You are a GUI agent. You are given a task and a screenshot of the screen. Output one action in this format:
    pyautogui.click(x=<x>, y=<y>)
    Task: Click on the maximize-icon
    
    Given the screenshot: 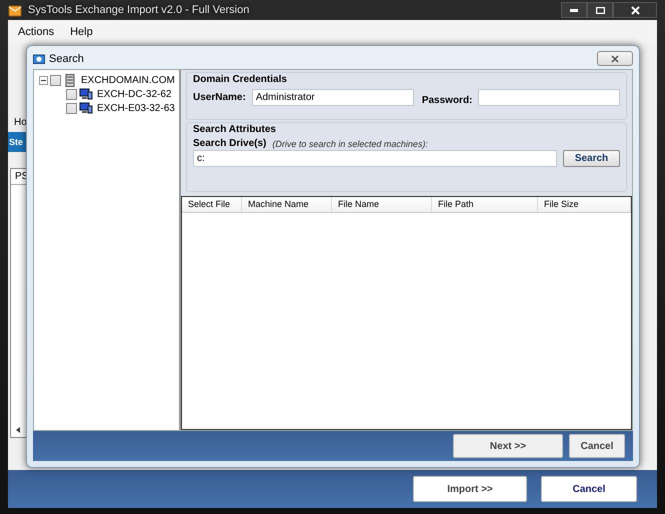 What is the action you would take?
    pyautogui.click(x=600, y=10)
    